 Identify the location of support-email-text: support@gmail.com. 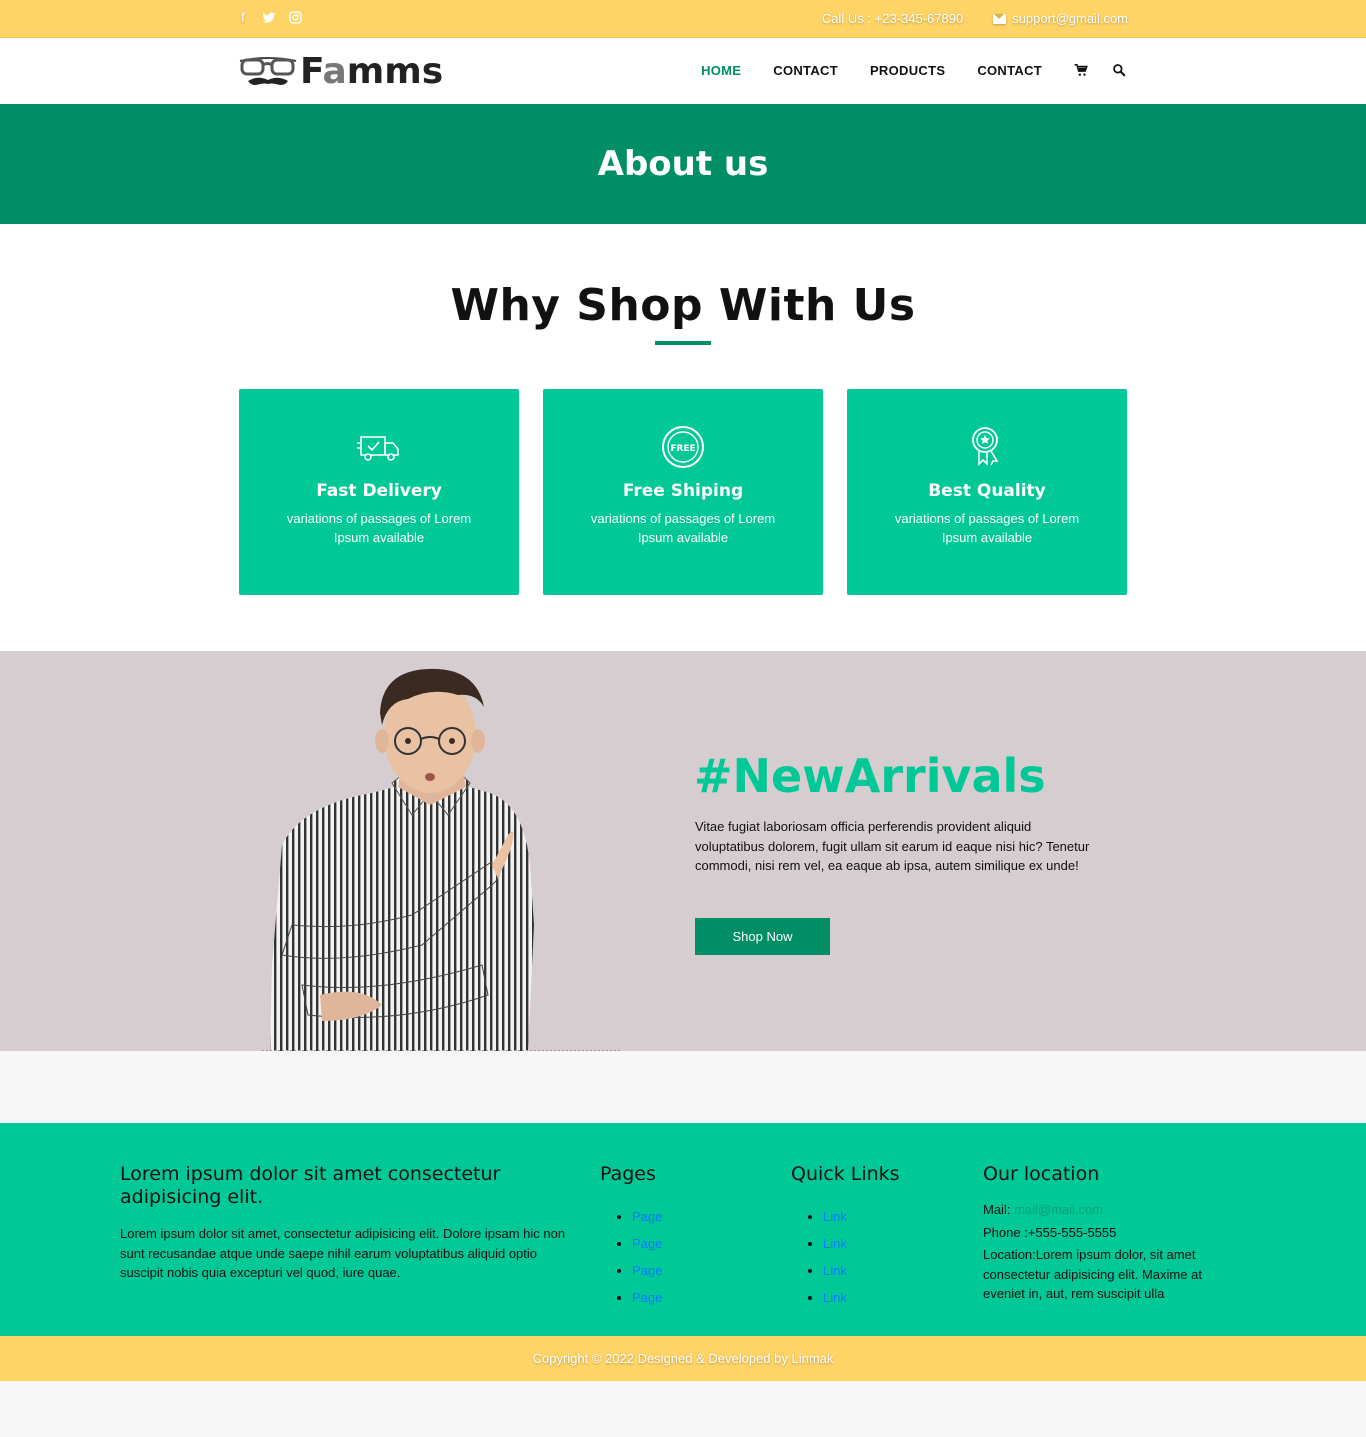
(1070, 18).